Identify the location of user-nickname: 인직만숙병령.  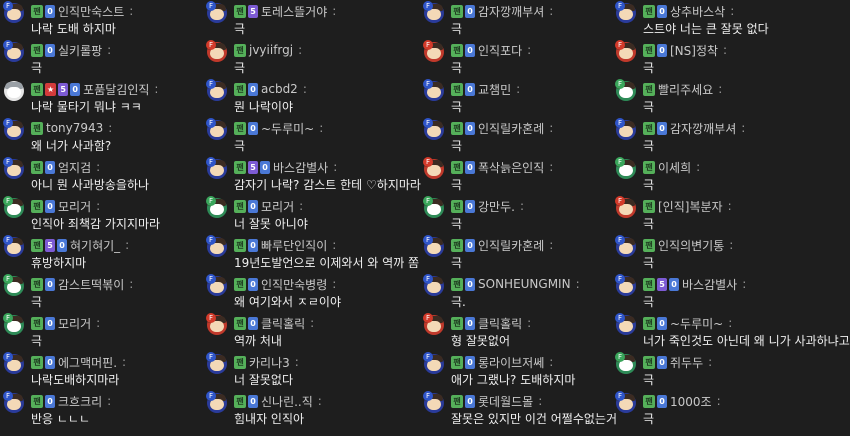
(294, 284).